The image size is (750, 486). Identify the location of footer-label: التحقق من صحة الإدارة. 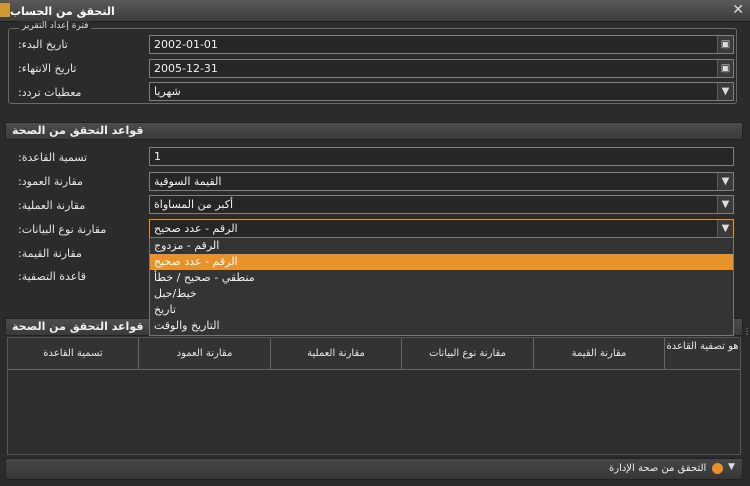
(658, 468).